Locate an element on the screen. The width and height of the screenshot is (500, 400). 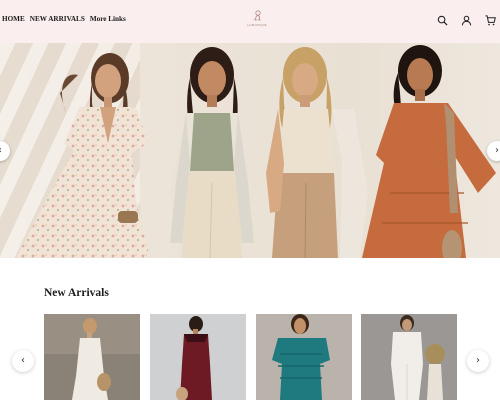
logo-mark-icon is located at coordinates (257, 16).